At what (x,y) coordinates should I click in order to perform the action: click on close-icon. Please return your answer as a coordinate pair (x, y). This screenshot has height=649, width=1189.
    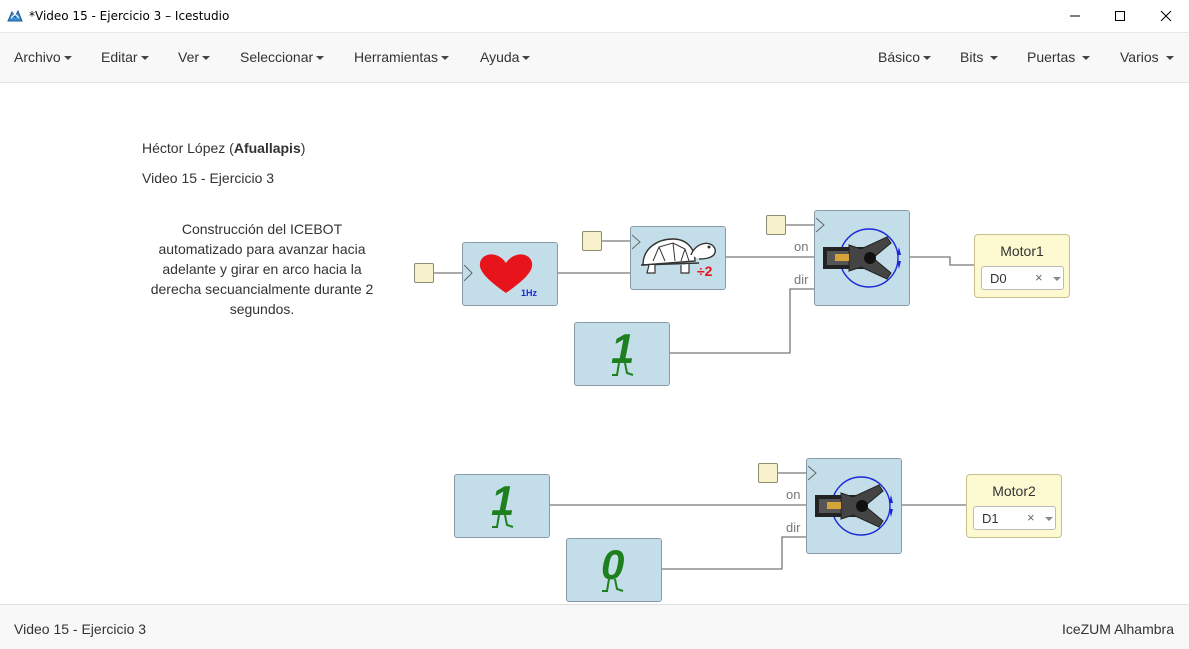
    Looking at the image, I should click on (1166, 16).